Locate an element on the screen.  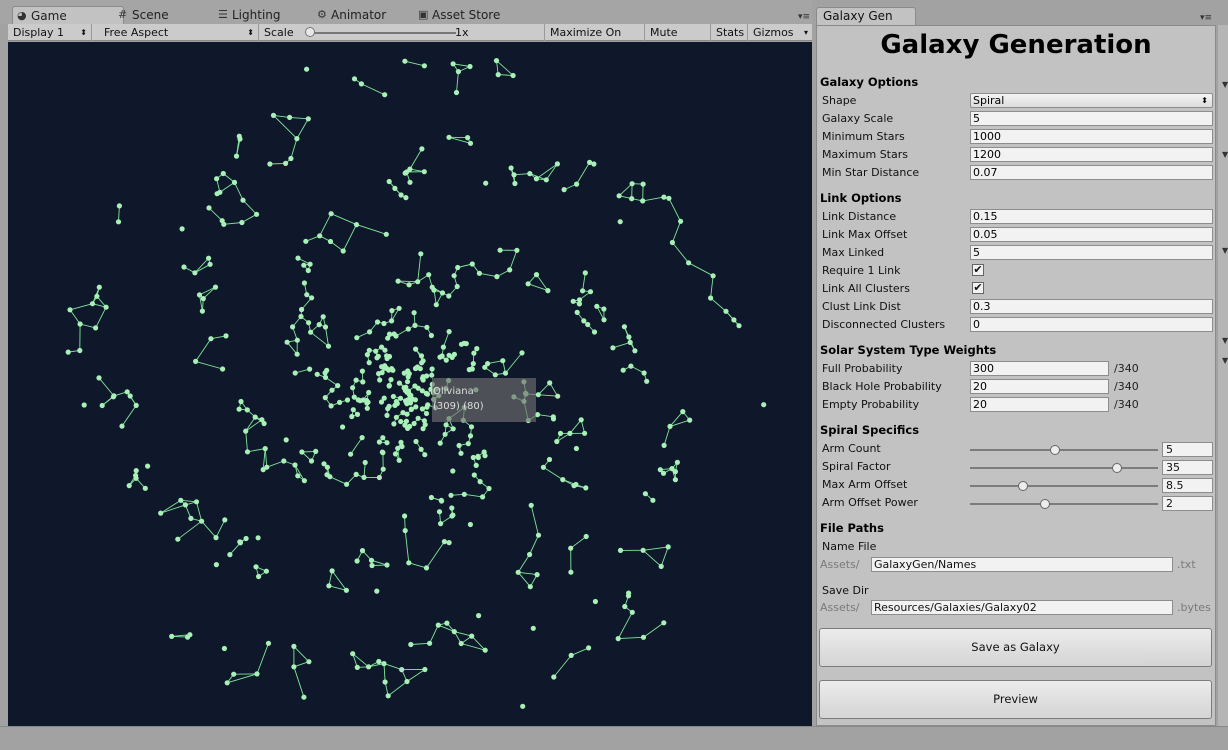
tab-lighting: ☰ Lighting is located at coordinates (269, 15).